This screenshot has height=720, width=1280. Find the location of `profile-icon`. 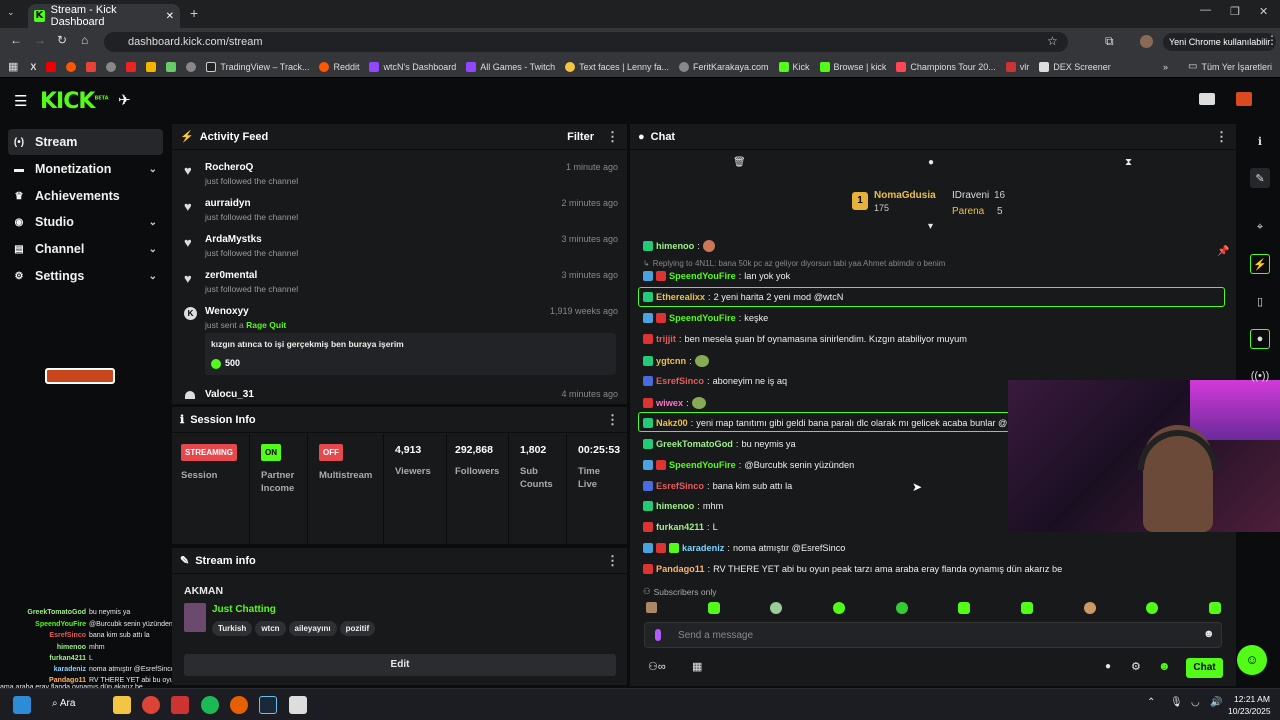

profile-icon is located at coordinates (1244, 99).